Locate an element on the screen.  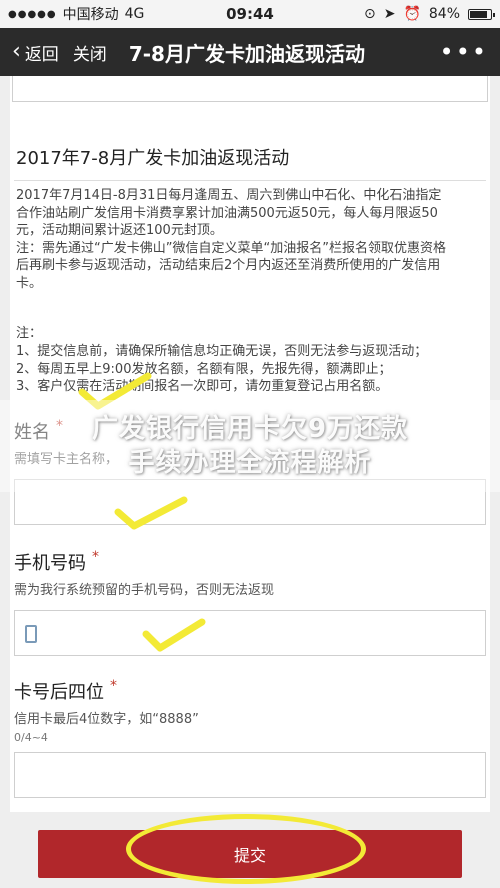
desc-line: 注：需先通过“广发卡佛山”微信自定义菜单“加油报名”栏报名领取优惠资格 is located at coordinates (231, 248).